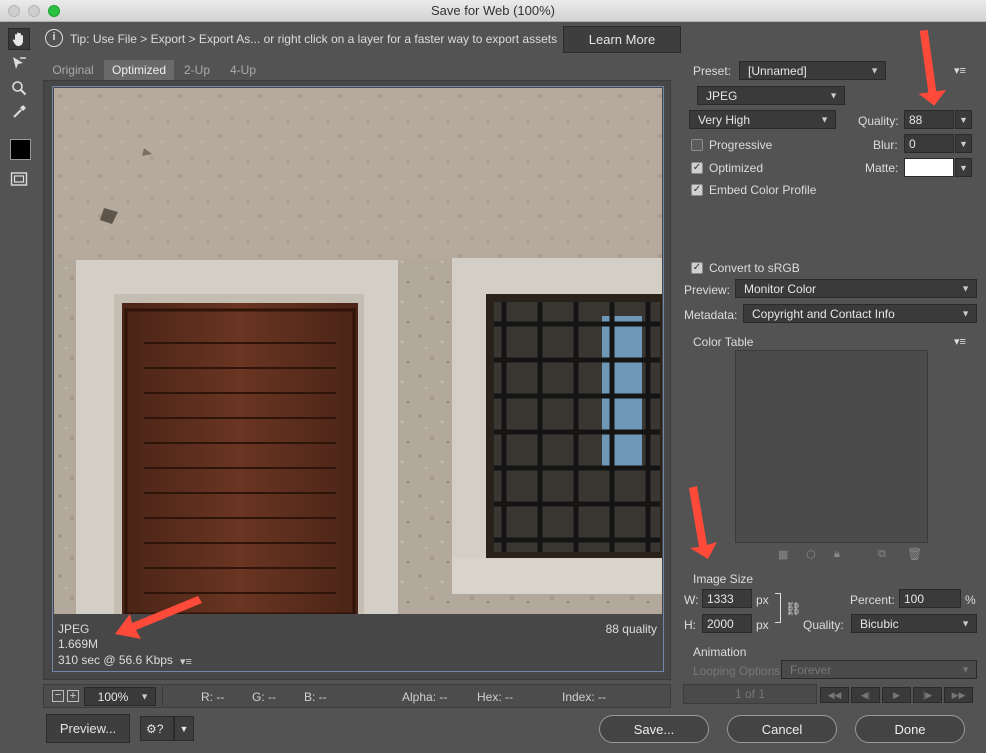 The height and width of the screenshot is (753, 986). Describe the element at coordinates (158, 617) in the screenshot. I see `arrow-file-size` at that location.